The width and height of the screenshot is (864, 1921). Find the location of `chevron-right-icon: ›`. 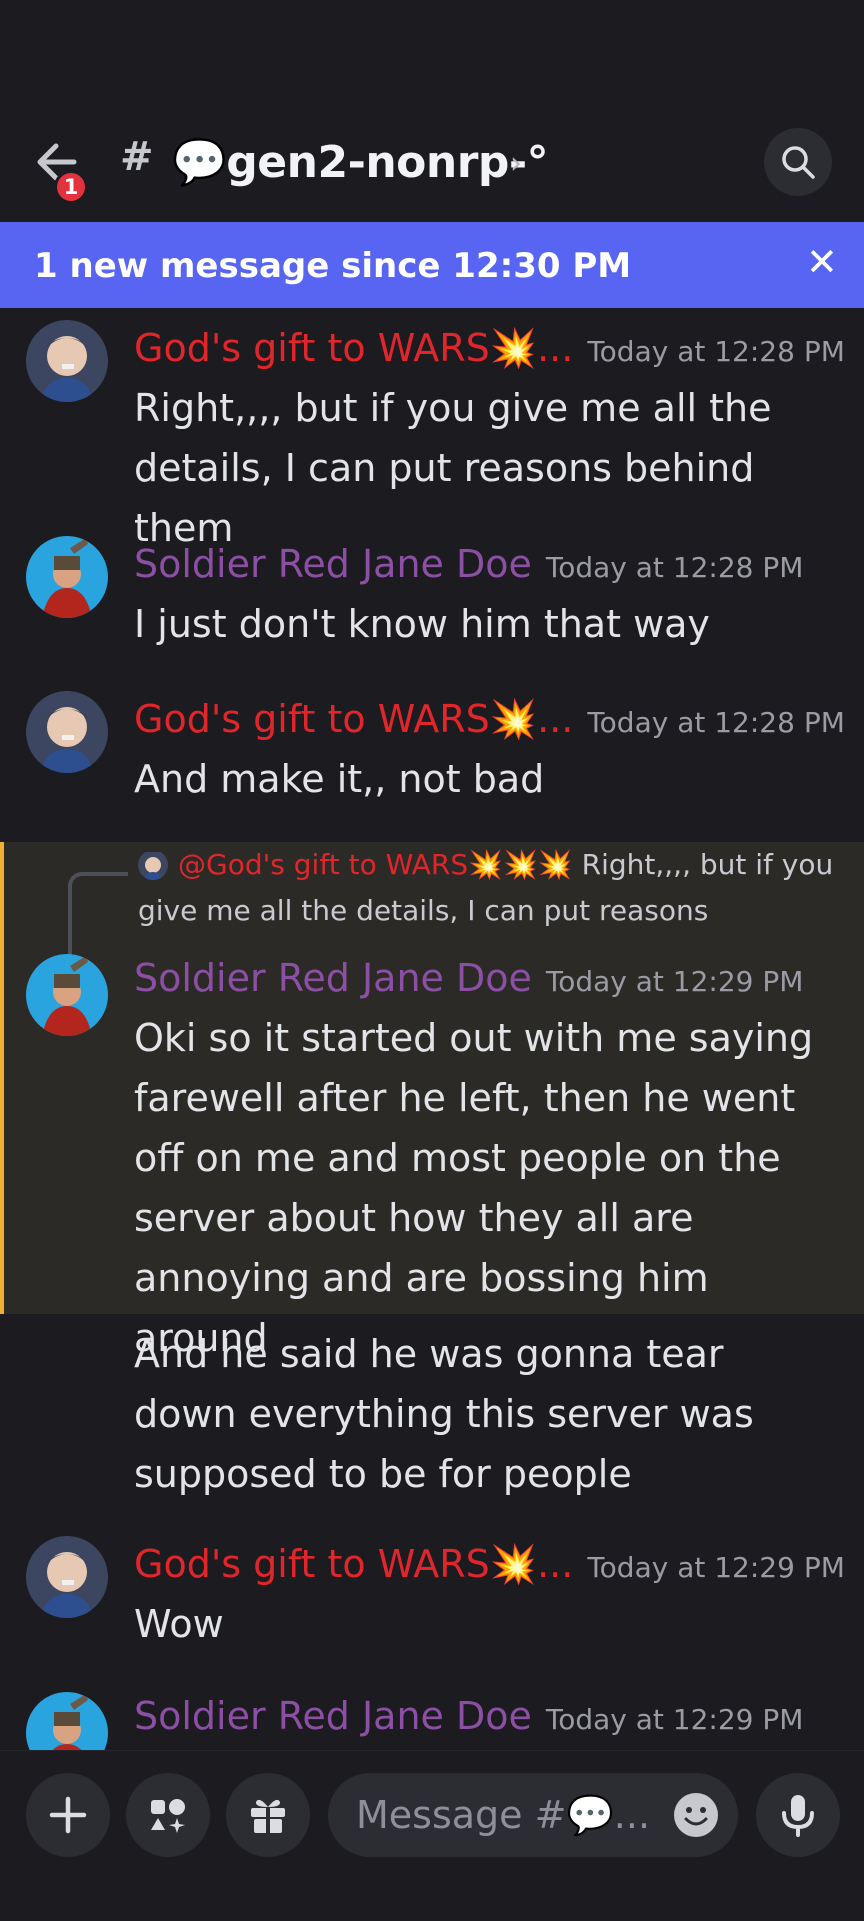

chevron-right-icon: › is located at coordinates (516, 163).